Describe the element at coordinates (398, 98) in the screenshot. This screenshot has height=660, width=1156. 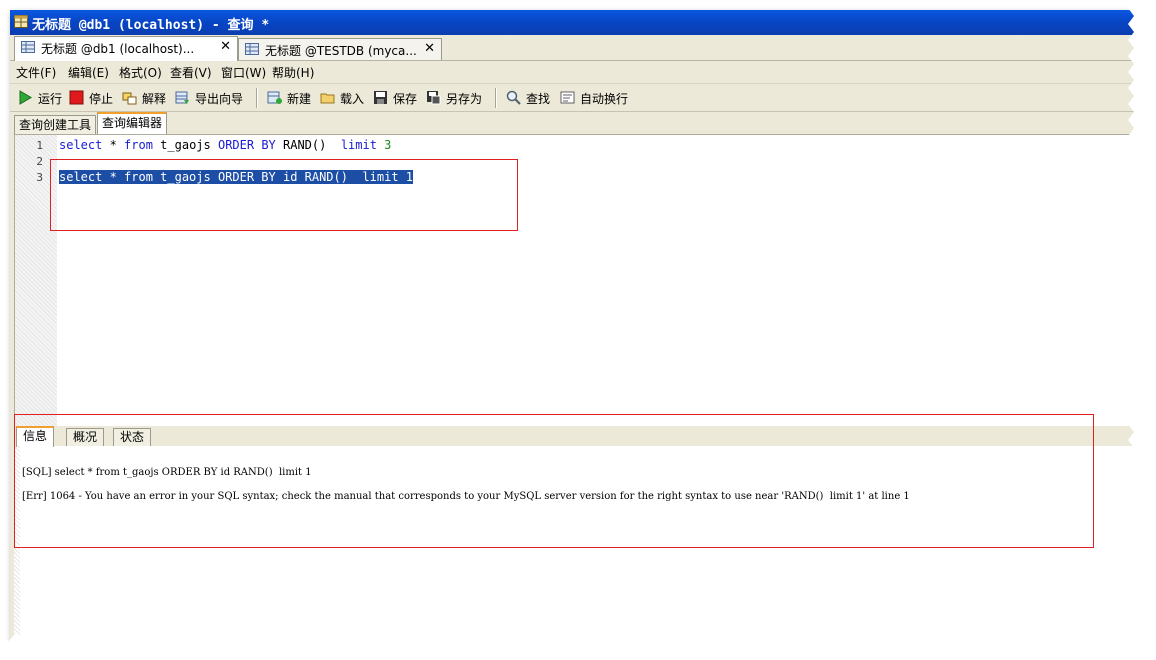
I see `save-button: 保存` at that location.